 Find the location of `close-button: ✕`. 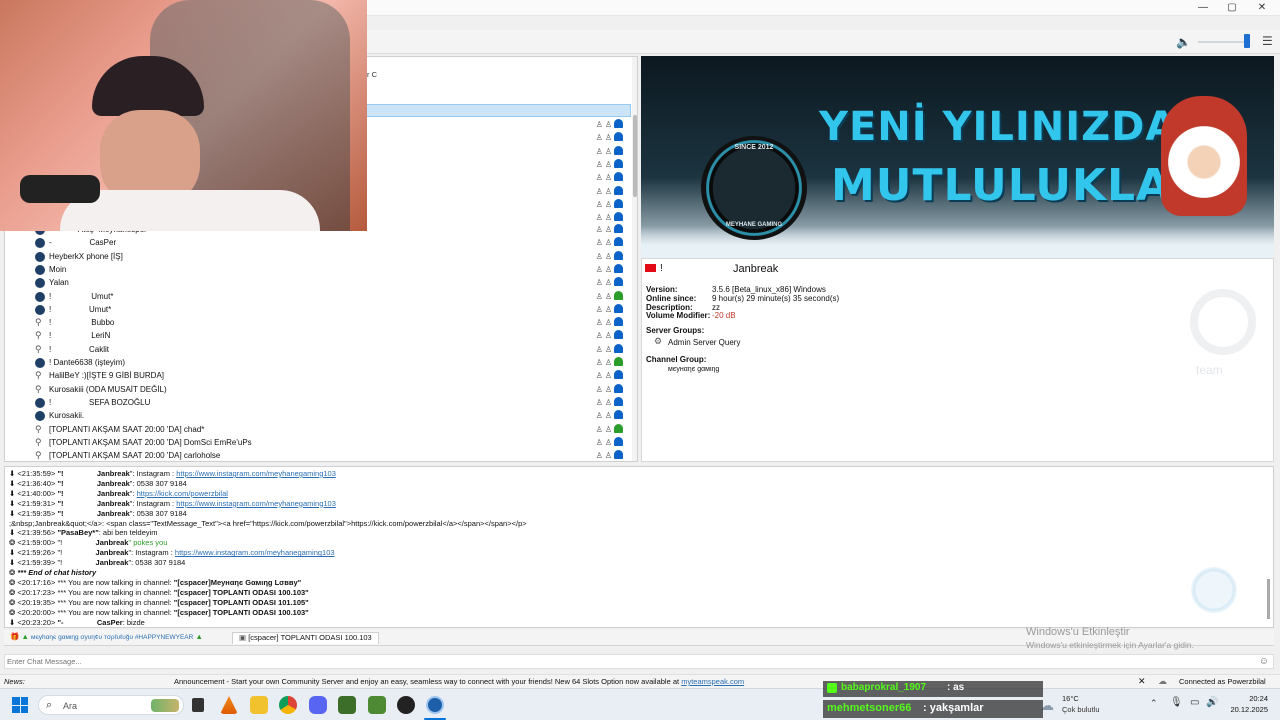

close-button: ✕ is located at coordinates (1262, 7).